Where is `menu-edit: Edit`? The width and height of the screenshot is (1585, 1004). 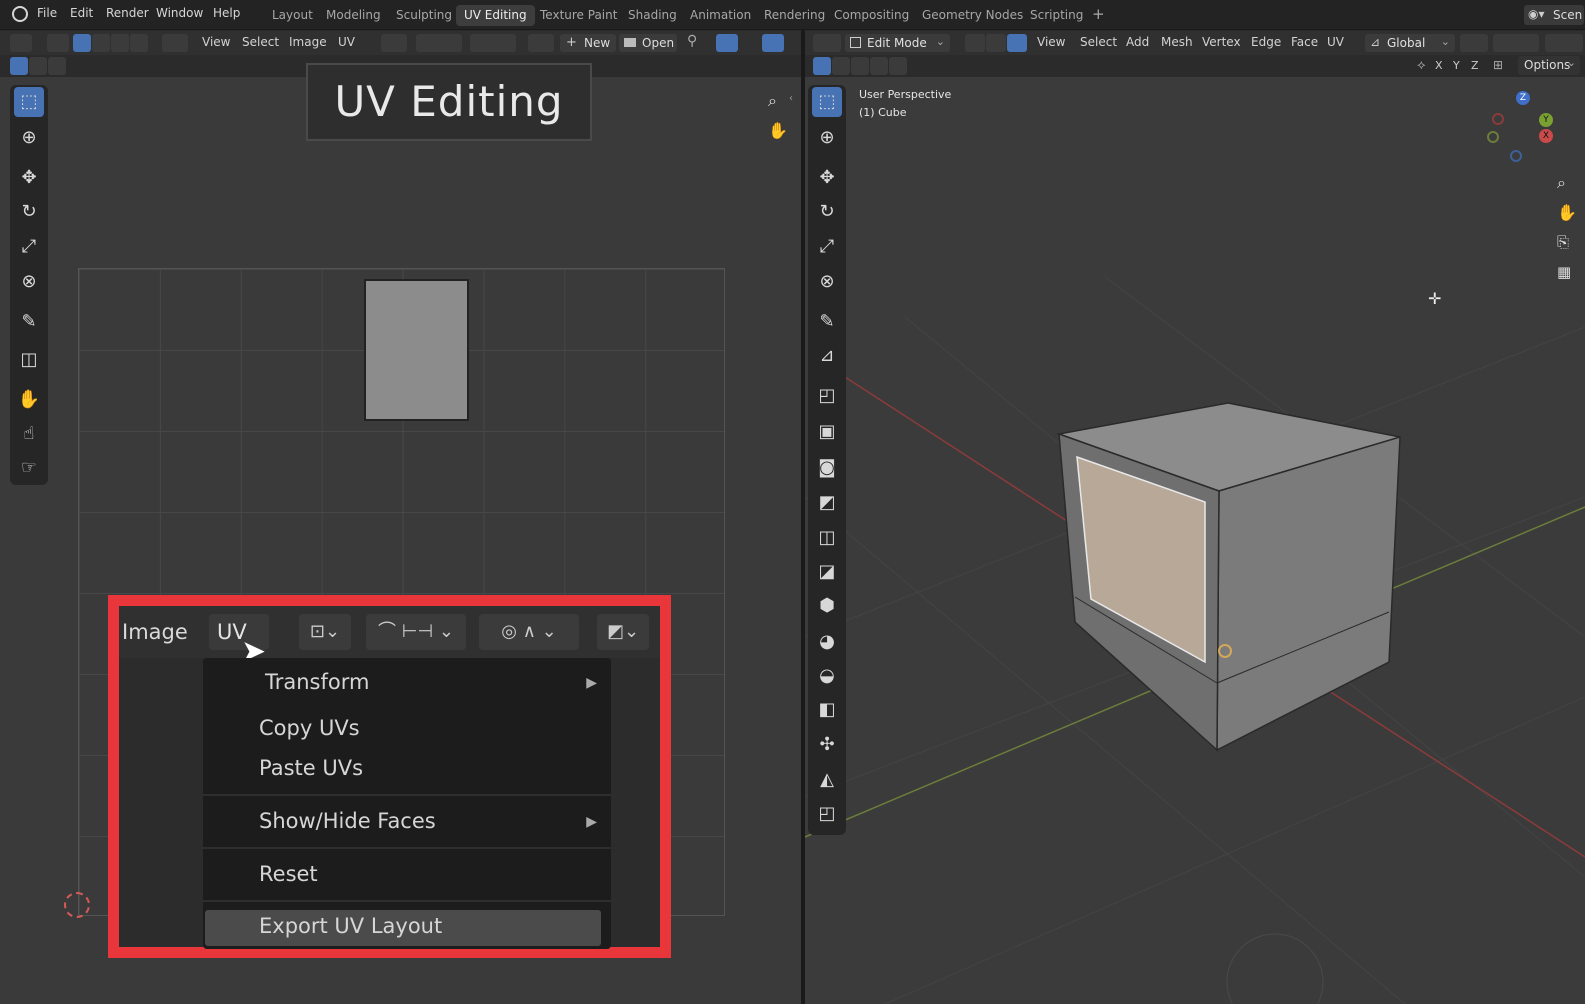 menu-edit: Edit is located at coordinates (81, 13).